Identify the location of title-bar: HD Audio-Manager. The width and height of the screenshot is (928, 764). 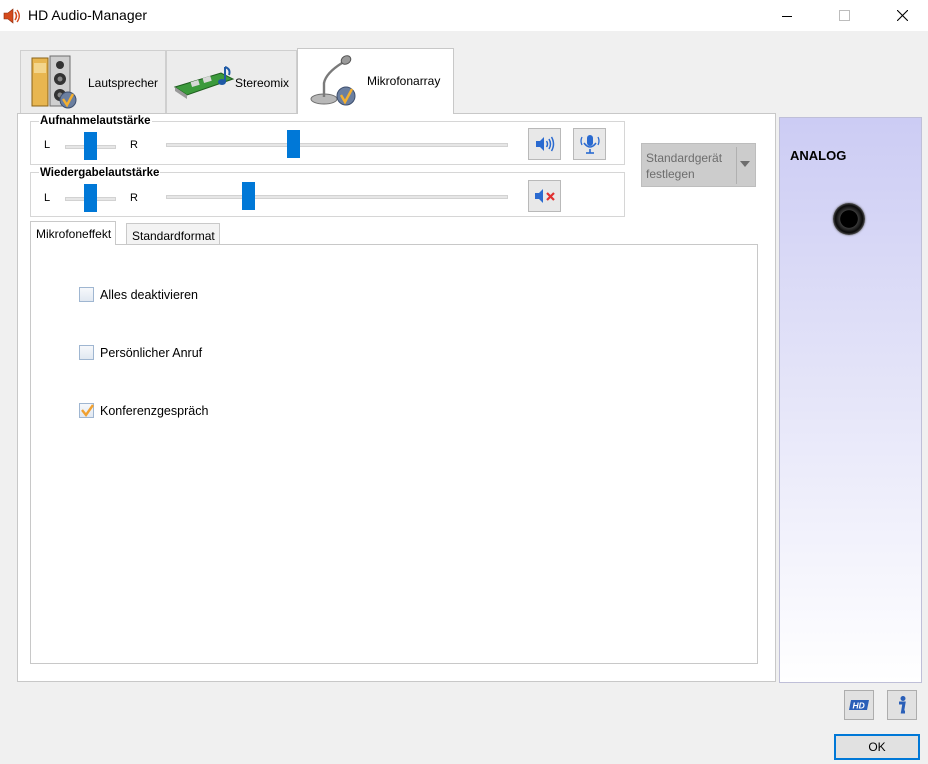
(464, 15).